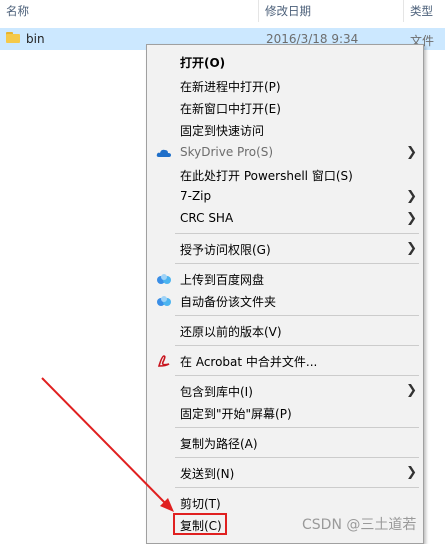 Image resolution: width=445 pixels, height=544 pixels. I want to click on annotation-highlight-box, so click(200, 524).